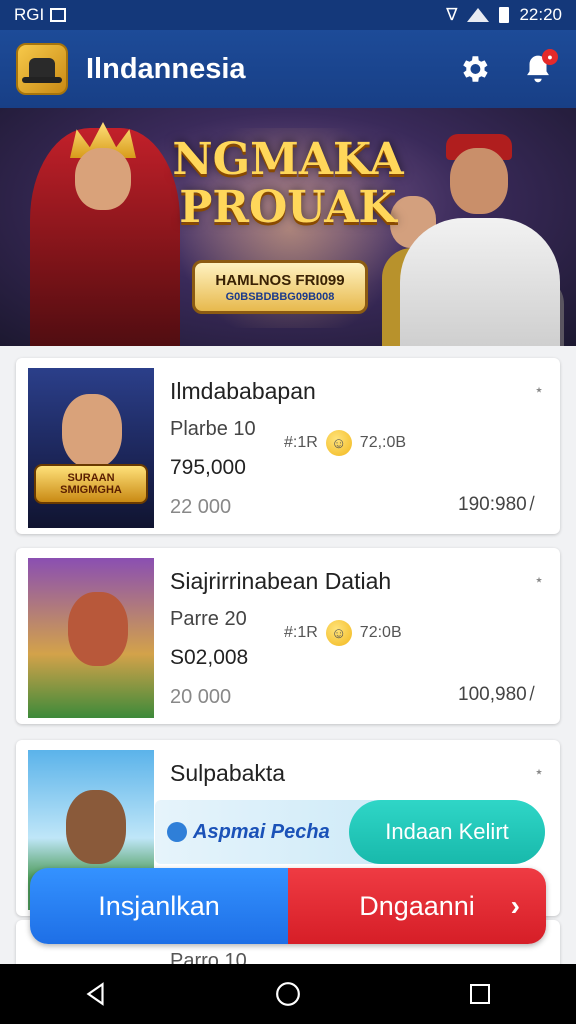  I want to click on banner-plate: HAMLNOS FRI099 G0BSBDBBG09B008, so click(280, 287).